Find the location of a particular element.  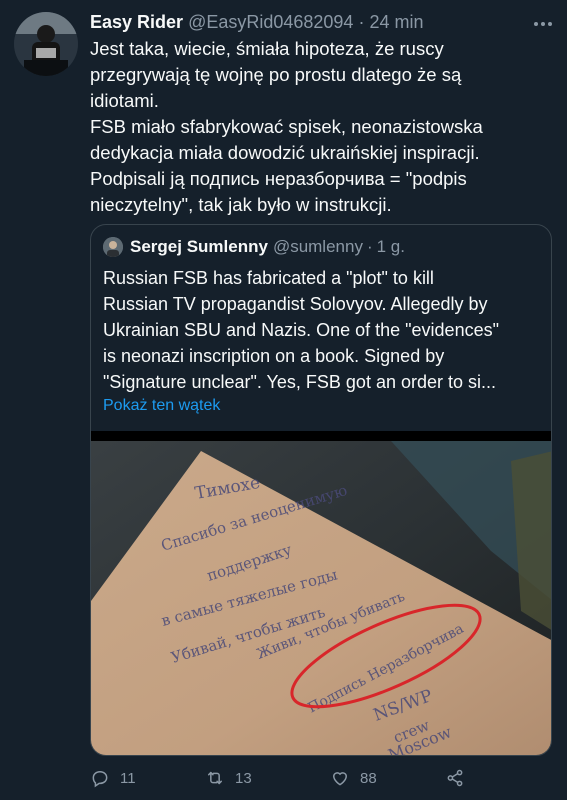

author-handle: @EasyRid04682094 is located at coordinates (270, 22).